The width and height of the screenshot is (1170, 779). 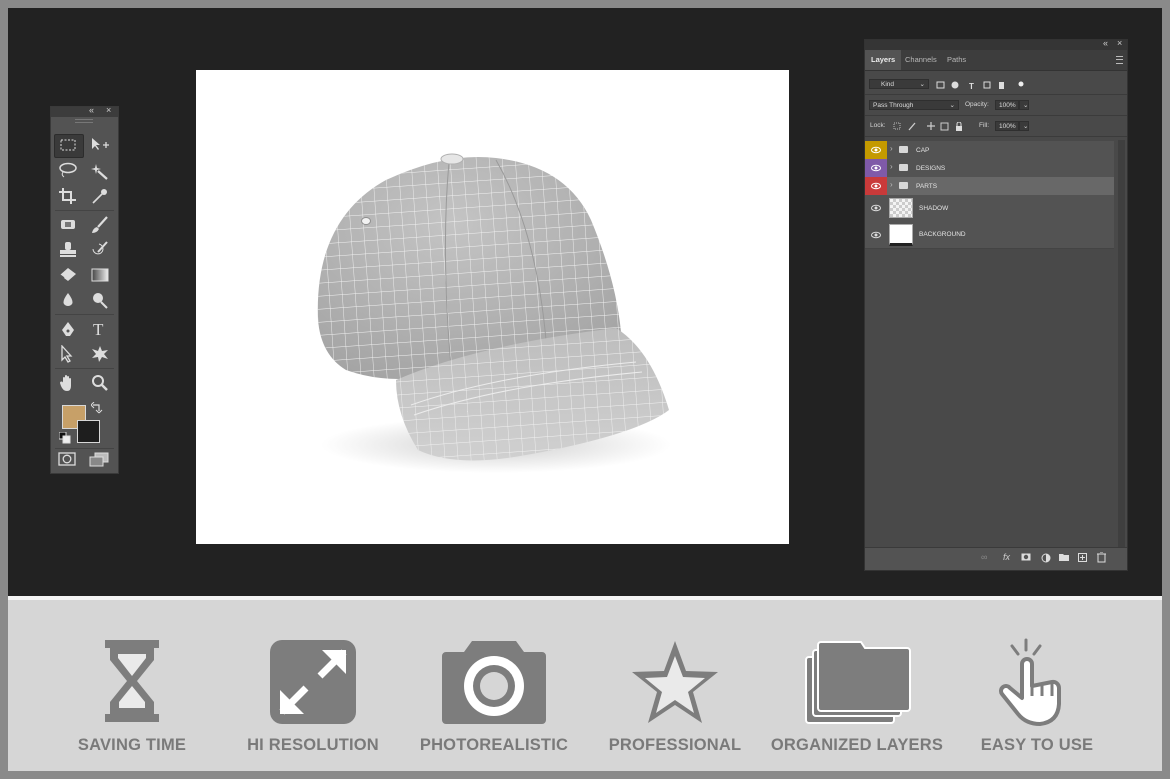 I want to click on eraser-icon, so click(x=67, y=274).